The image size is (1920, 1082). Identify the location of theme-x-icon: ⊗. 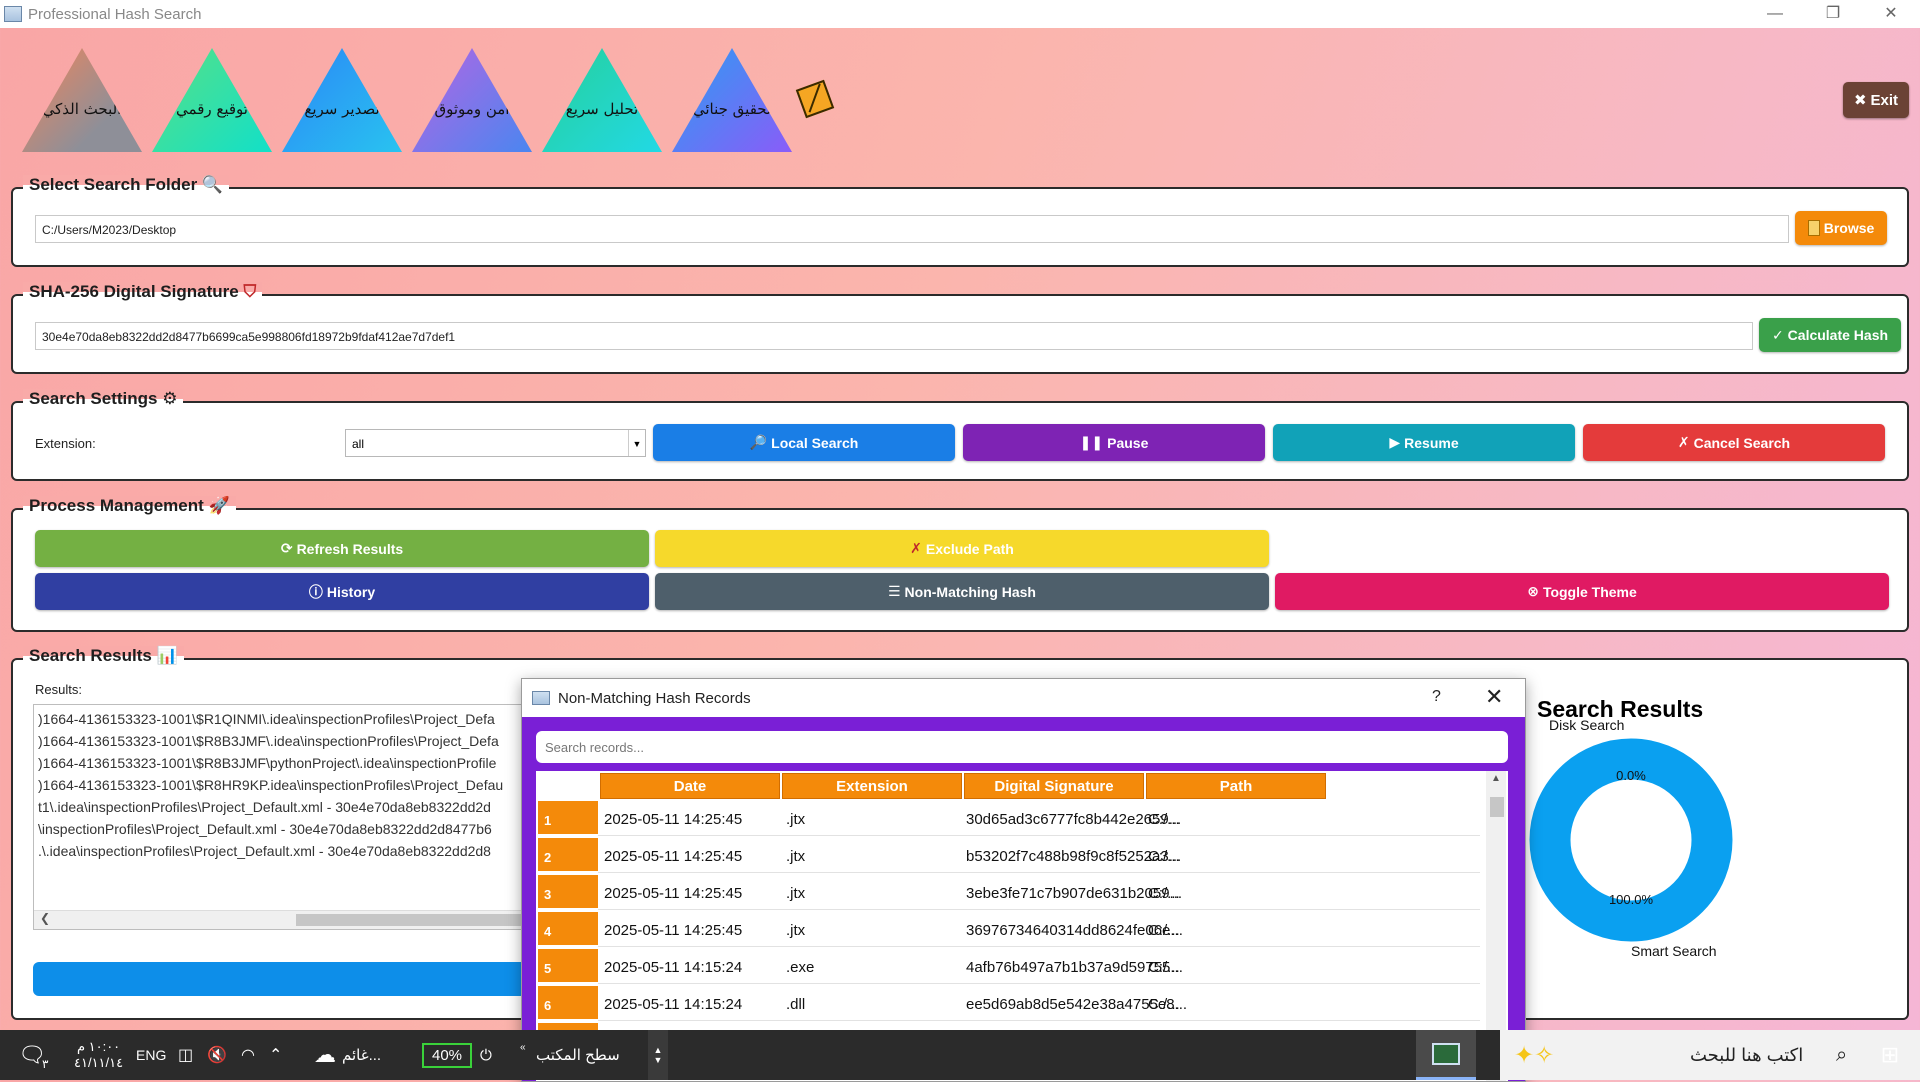
(1533, 591).